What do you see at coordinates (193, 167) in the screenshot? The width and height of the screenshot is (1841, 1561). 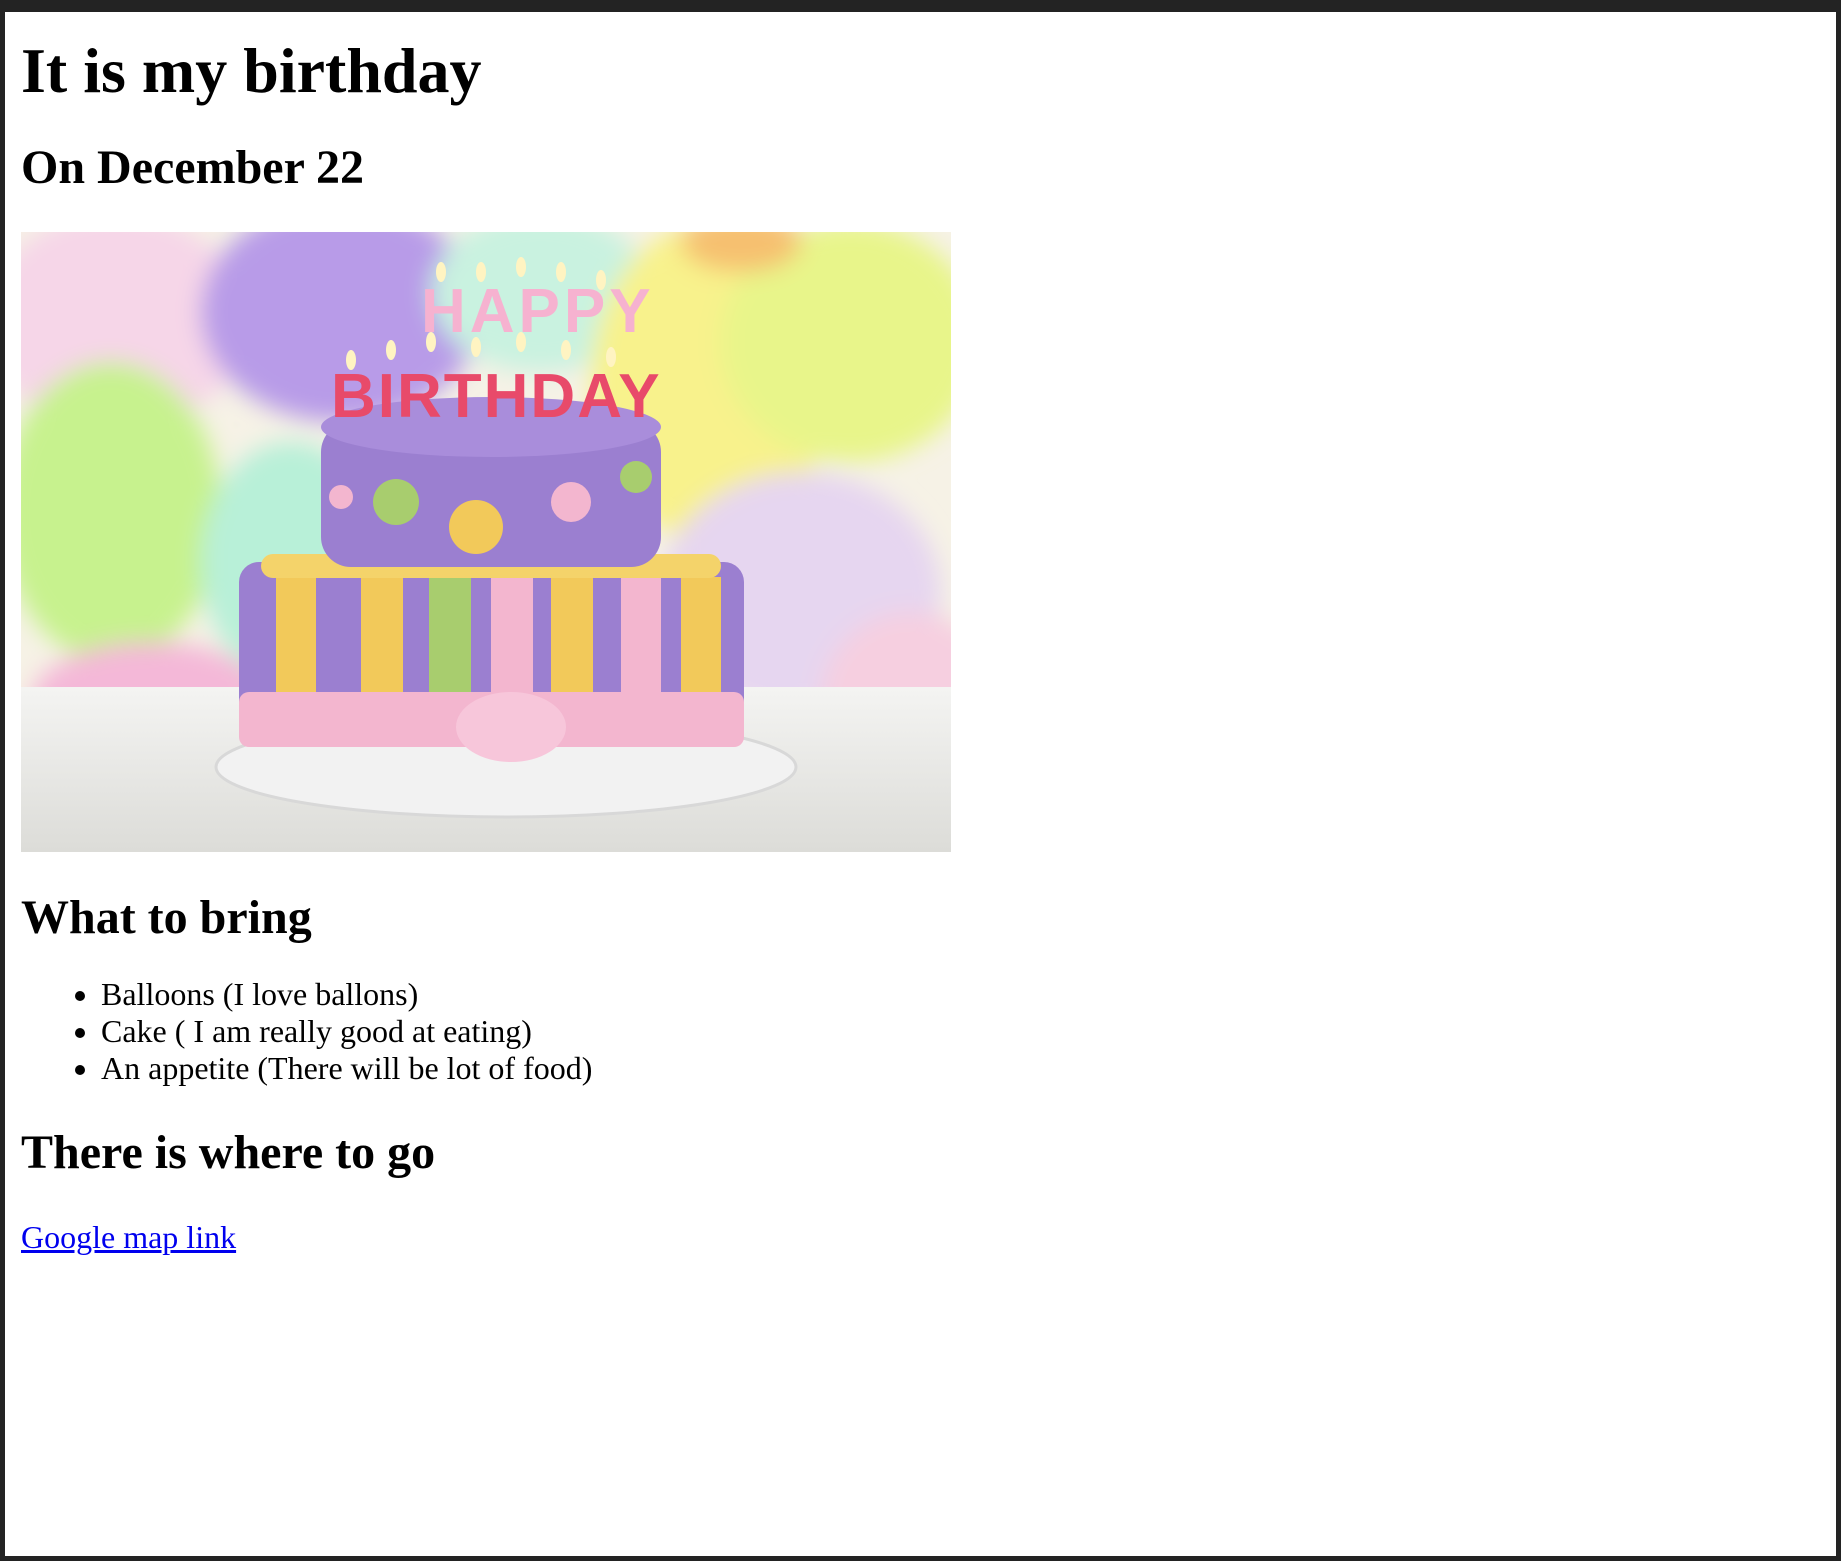 I see `date-heading: On December 22` at bounding box center [193, 167].